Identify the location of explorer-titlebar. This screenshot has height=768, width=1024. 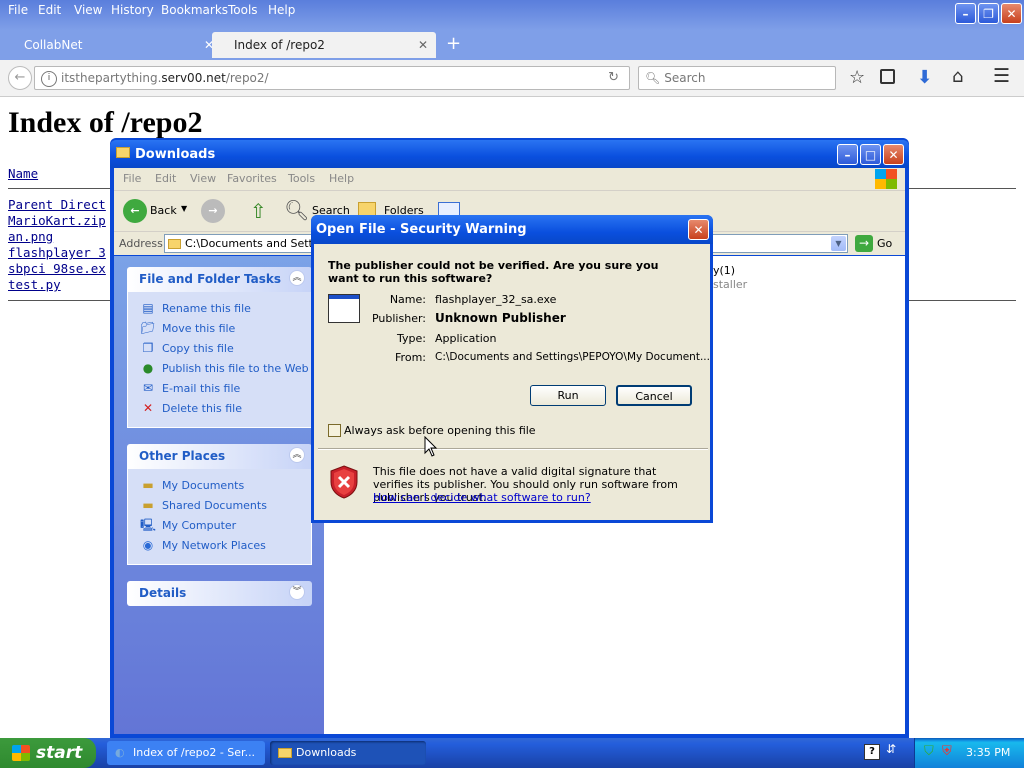
(509, 154).